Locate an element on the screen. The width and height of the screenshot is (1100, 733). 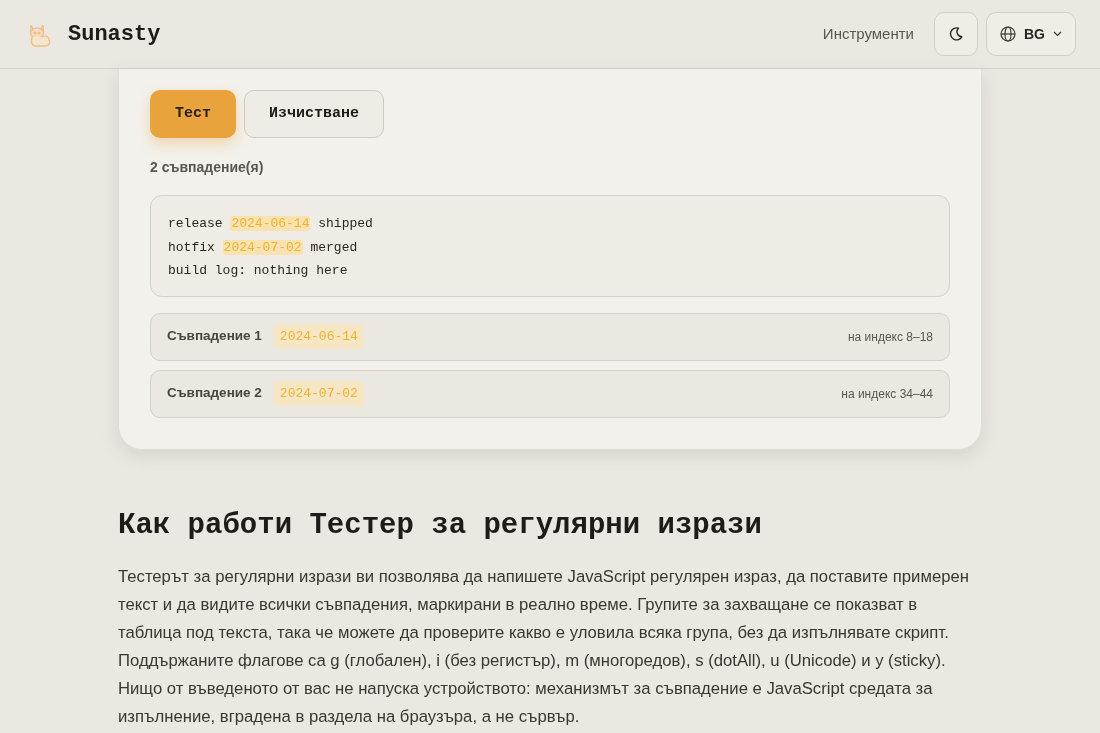
code-text: merged is located at coordinates (333, 247).